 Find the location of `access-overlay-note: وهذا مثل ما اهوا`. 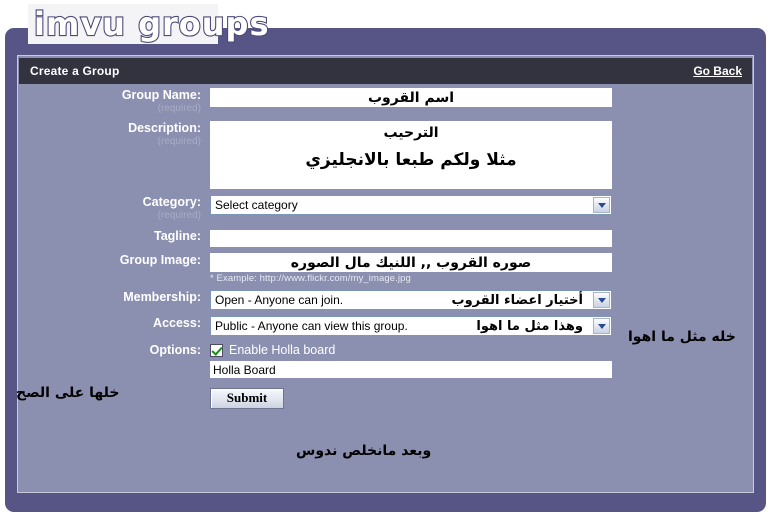

access-overlay-note: وهذا مثل ما اهوا is located at coordinates (529, 326).